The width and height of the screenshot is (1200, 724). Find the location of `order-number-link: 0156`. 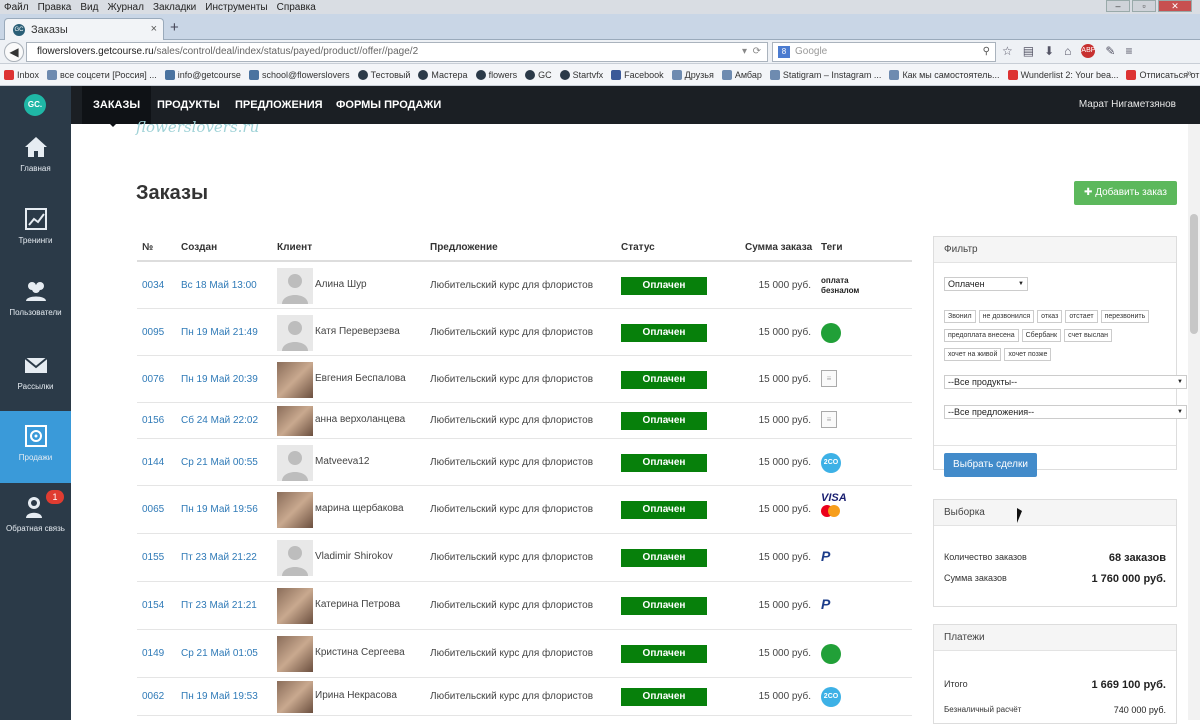

order-number-link: 0156 is located at coordinates (153, 420).